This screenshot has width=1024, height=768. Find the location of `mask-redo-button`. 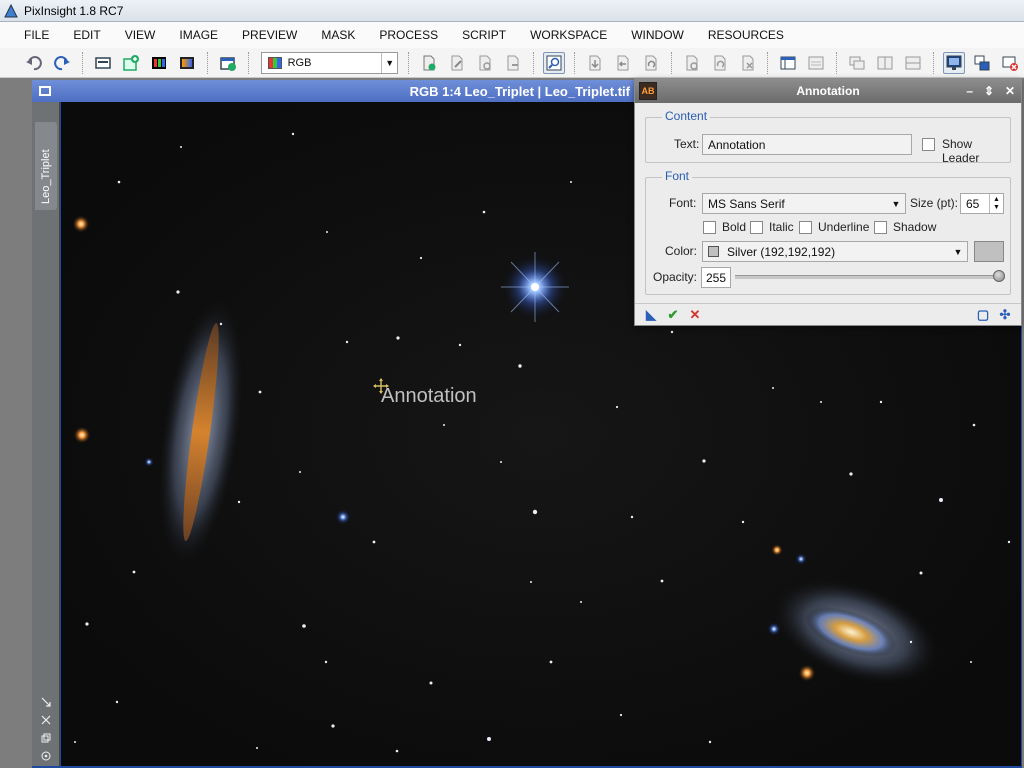

mask-redo-button is located at coordinates (720, 63).